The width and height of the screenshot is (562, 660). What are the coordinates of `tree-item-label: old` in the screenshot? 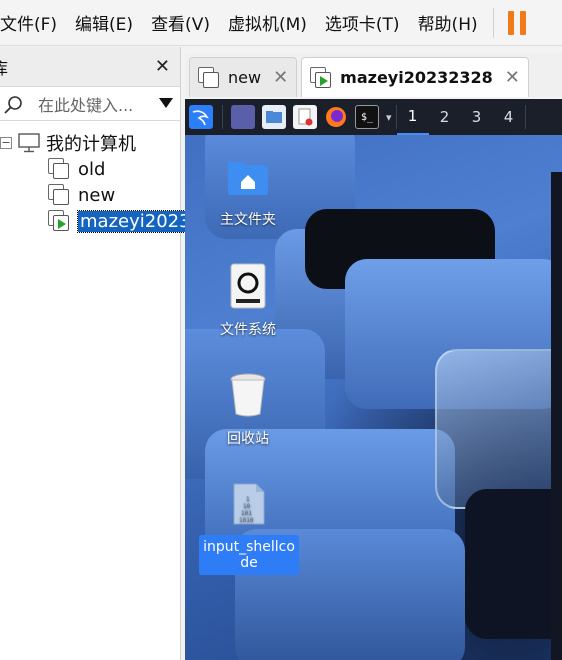 It's located at (92, 169).